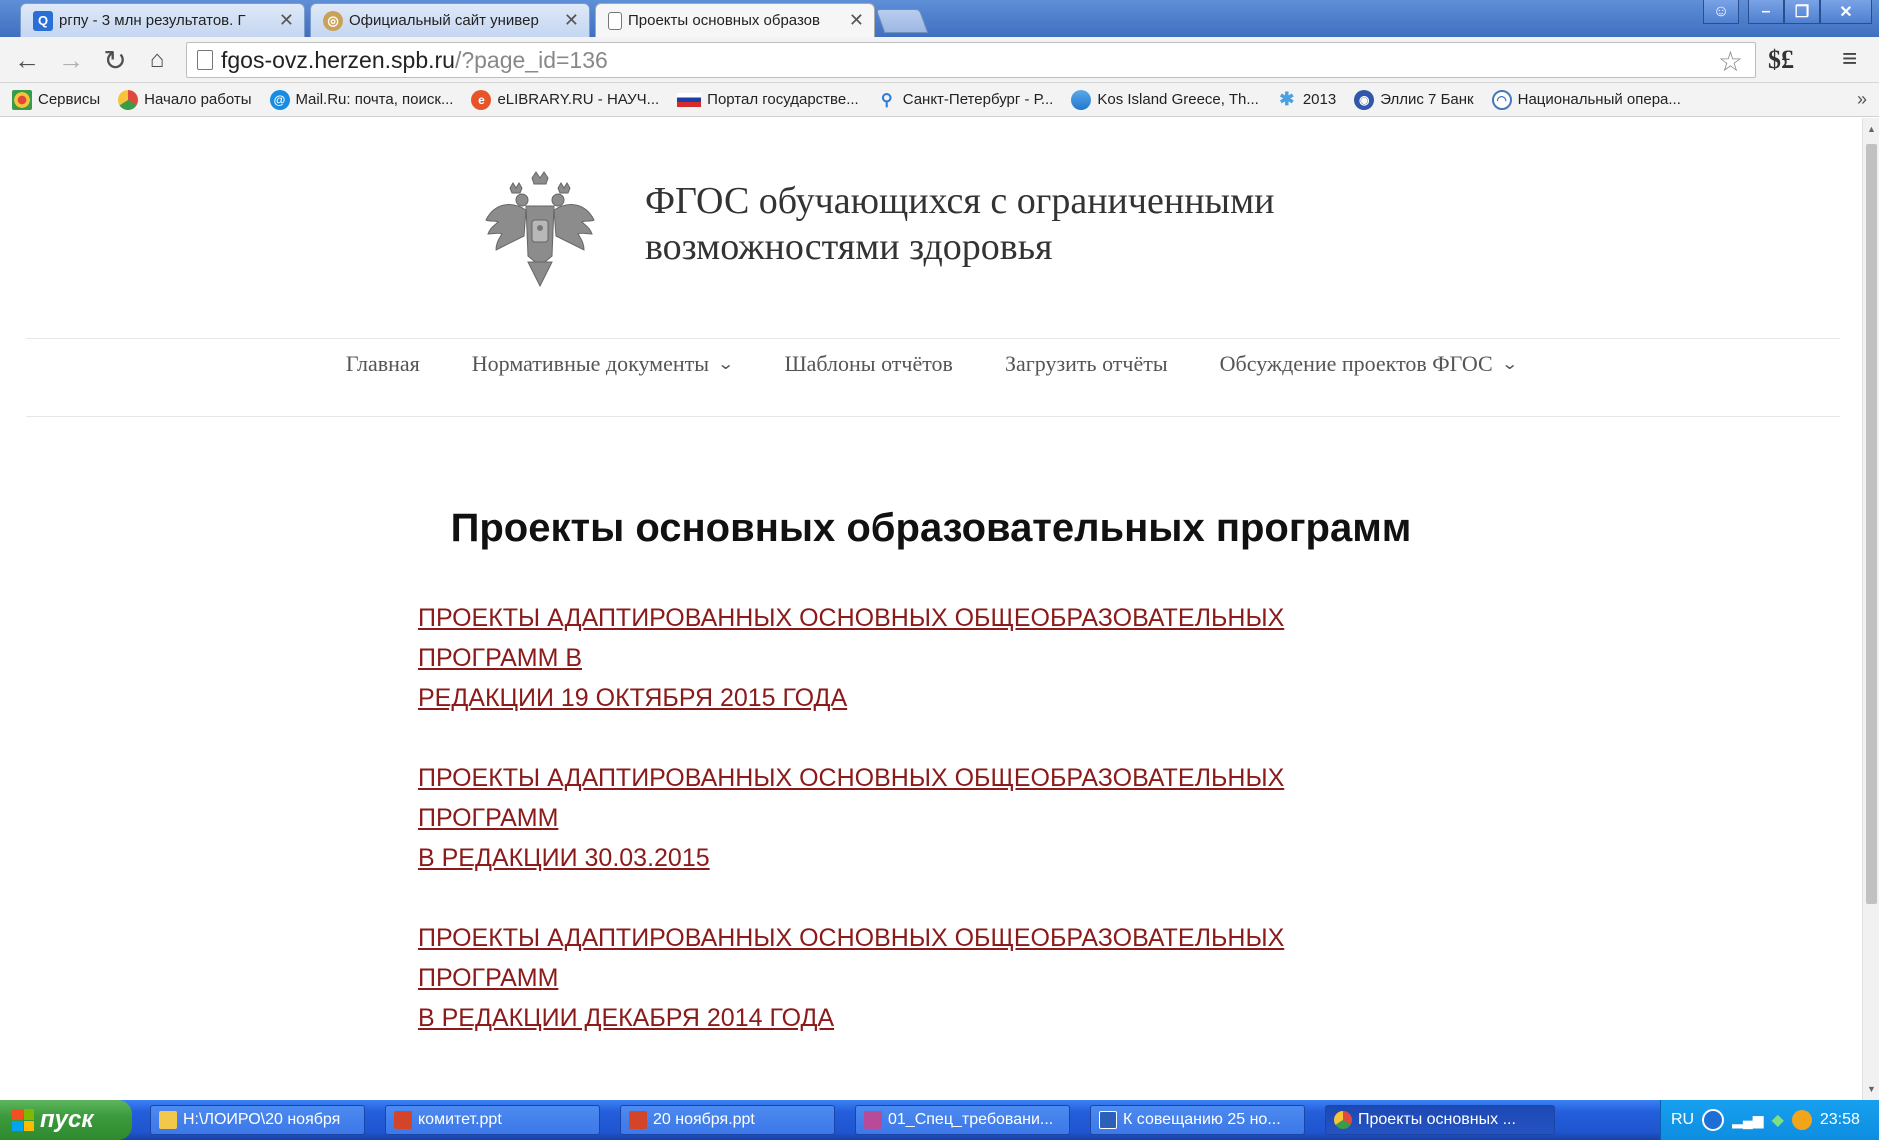 This screenshot has height=1140, width=1879. Describe the element at coordinates (1871, 129) in the screenshot. I see `scroll-up-icon: ▲` at that location.